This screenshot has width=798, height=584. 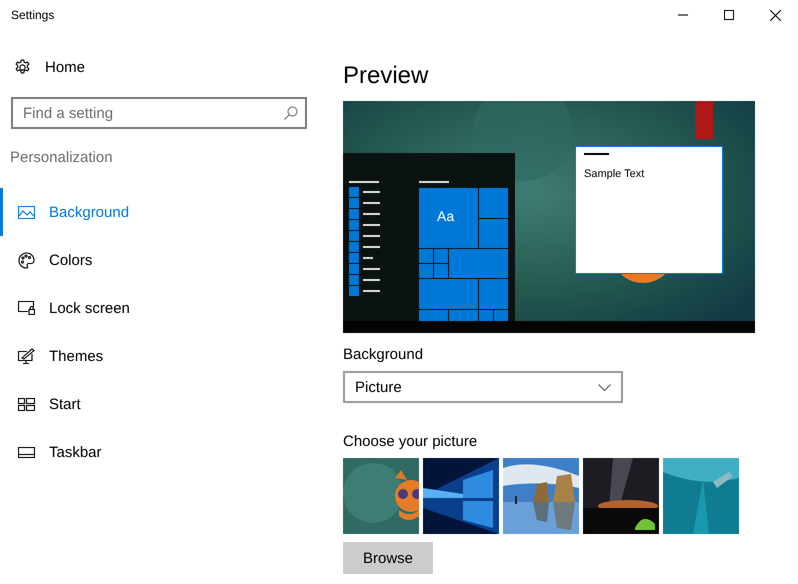 I want to click on field-label: Background, so click(x=383, y=354).